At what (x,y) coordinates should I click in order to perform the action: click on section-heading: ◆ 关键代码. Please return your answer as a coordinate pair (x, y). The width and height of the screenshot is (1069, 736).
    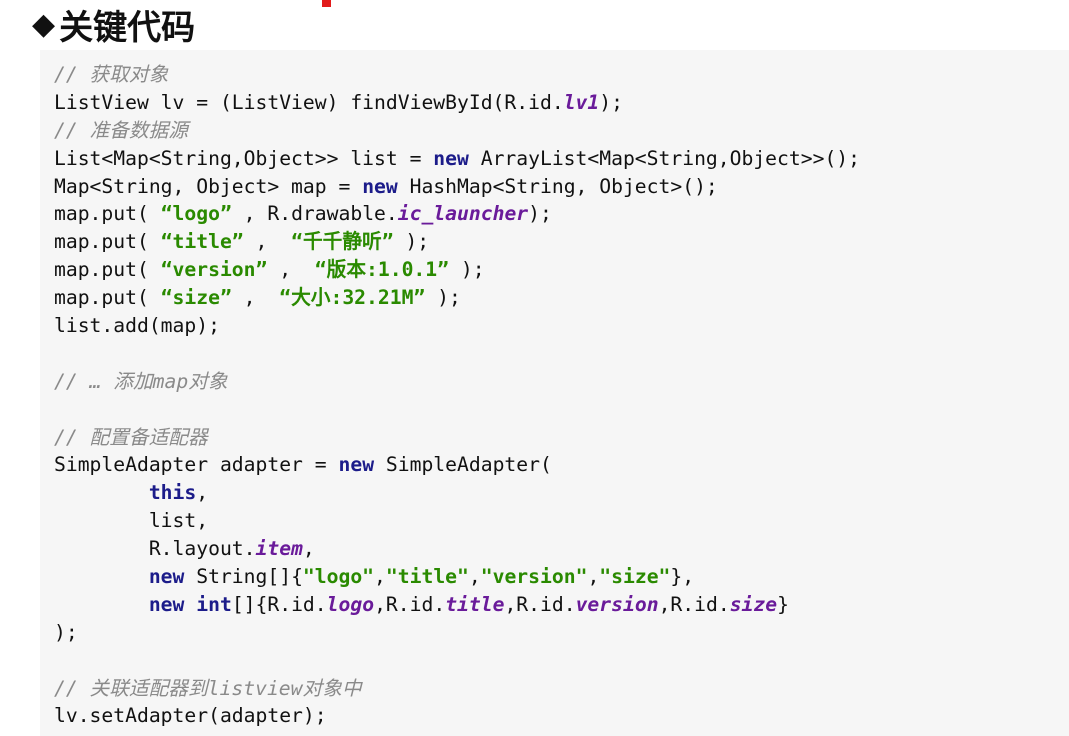
    Looking at the image, I should click on (114, 25).